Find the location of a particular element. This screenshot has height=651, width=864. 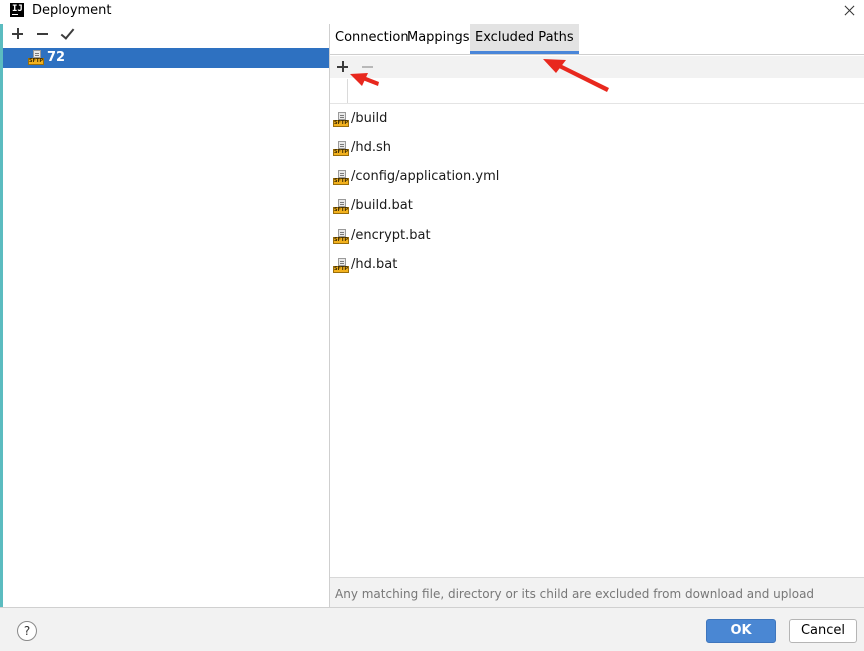

help-button: ? is located at coordinates (27, 631).